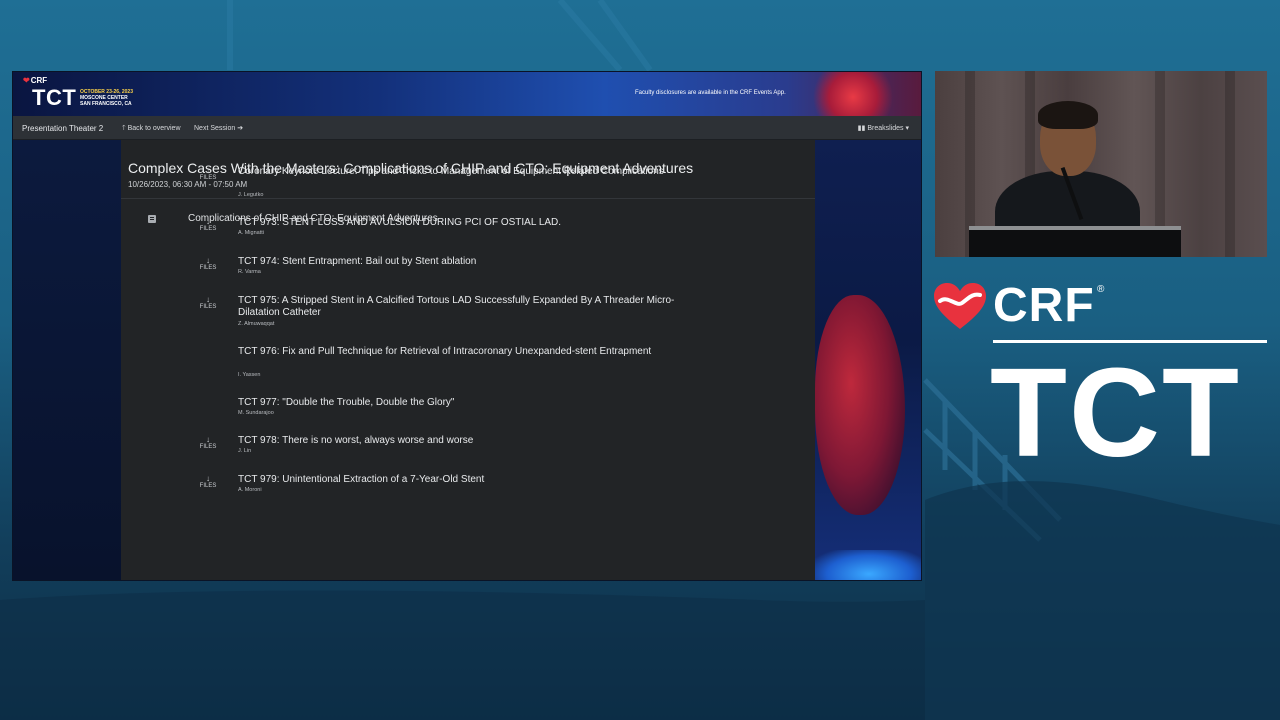  I want to click on event-city: SAN FRANCISCO, CA, so click(106, 104).